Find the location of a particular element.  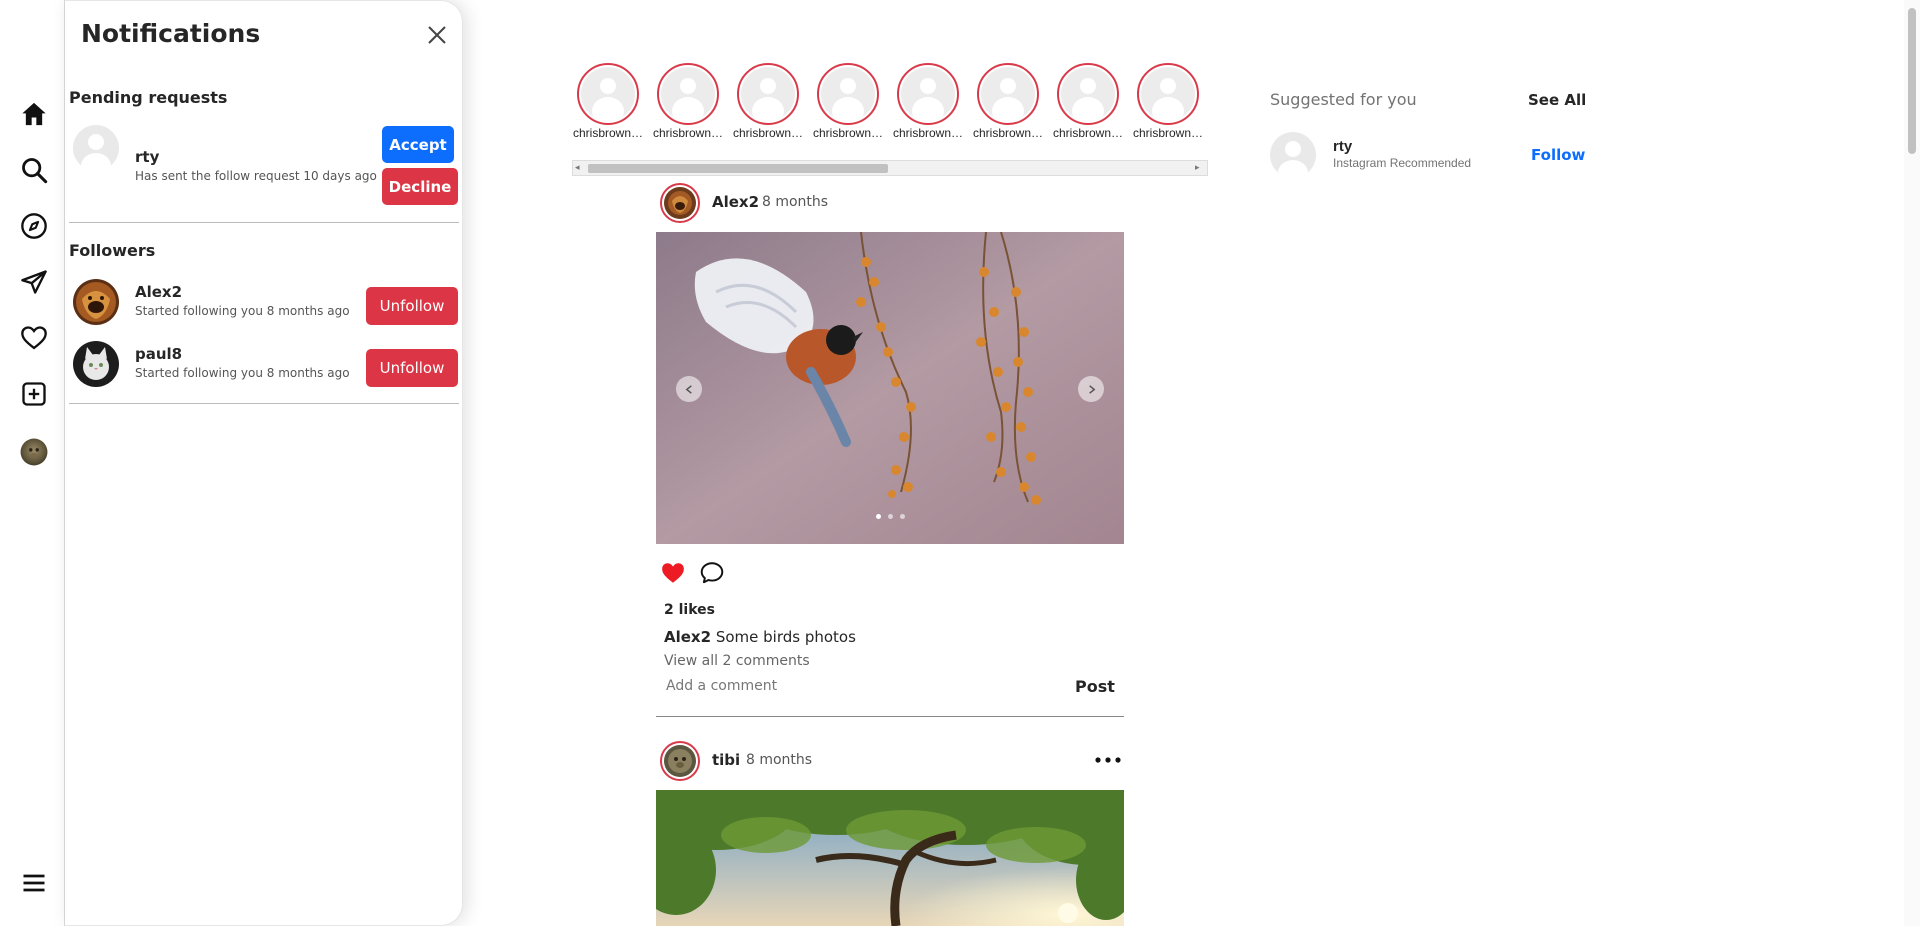

view-comments-link: View all 2 comments is located at coordinates (737, 661).